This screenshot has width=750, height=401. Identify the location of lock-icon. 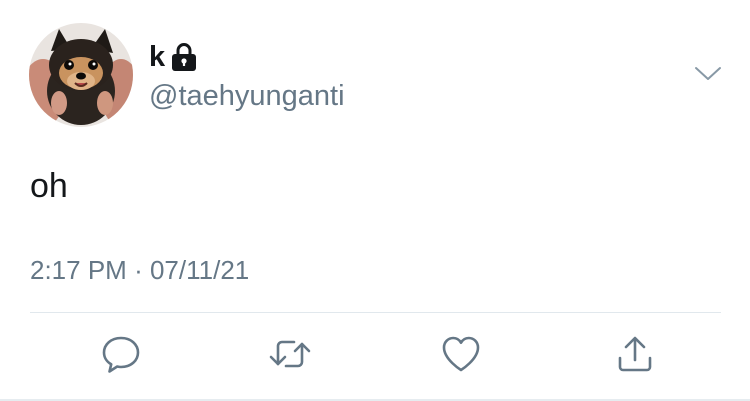
(184, 57).